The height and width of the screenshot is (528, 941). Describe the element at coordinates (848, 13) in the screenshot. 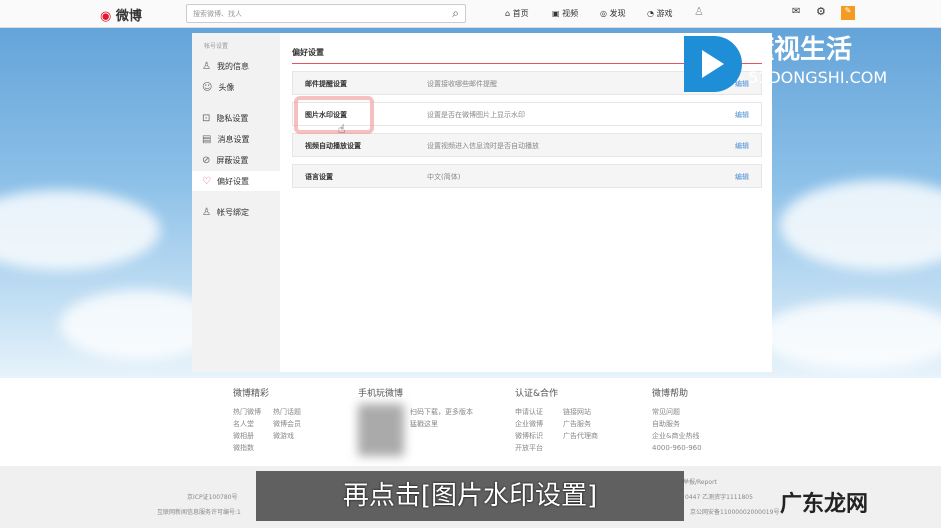

I see `compose-icon: ✎` at that location.